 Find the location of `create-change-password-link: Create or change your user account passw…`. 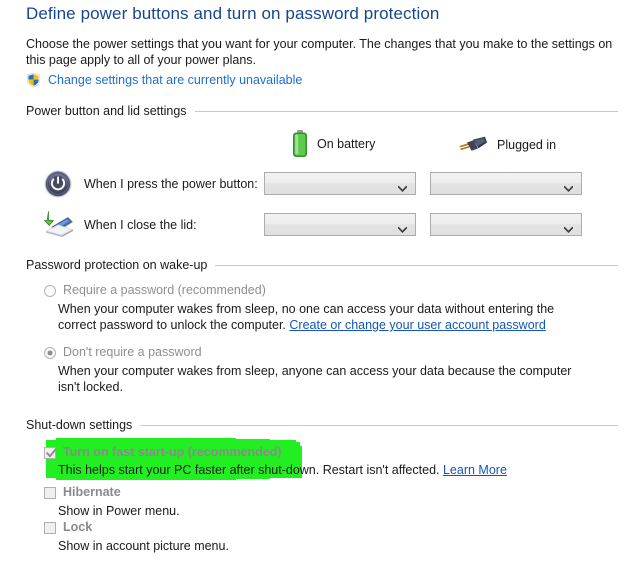

create-change-password-link: Create or change your user account passw… is located at coordinates (417, 325).